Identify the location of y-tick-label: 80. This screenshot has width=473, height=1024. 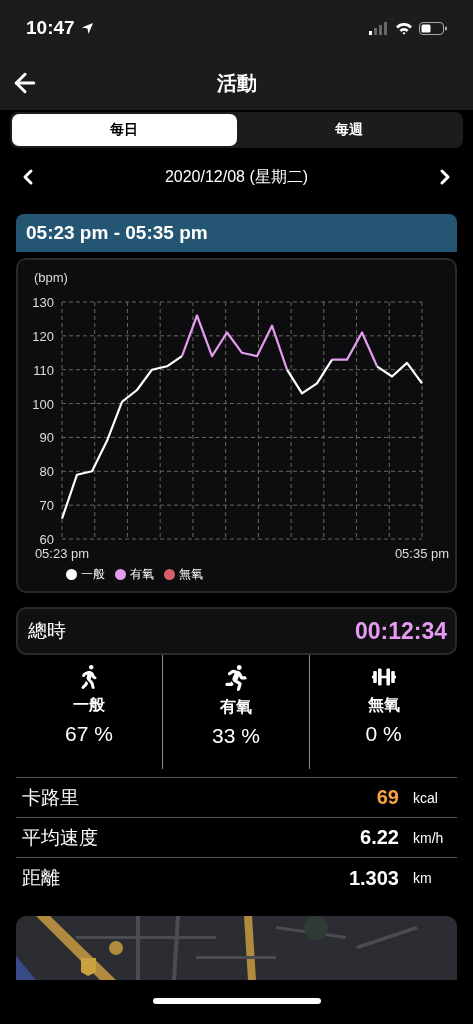
(46, 472).